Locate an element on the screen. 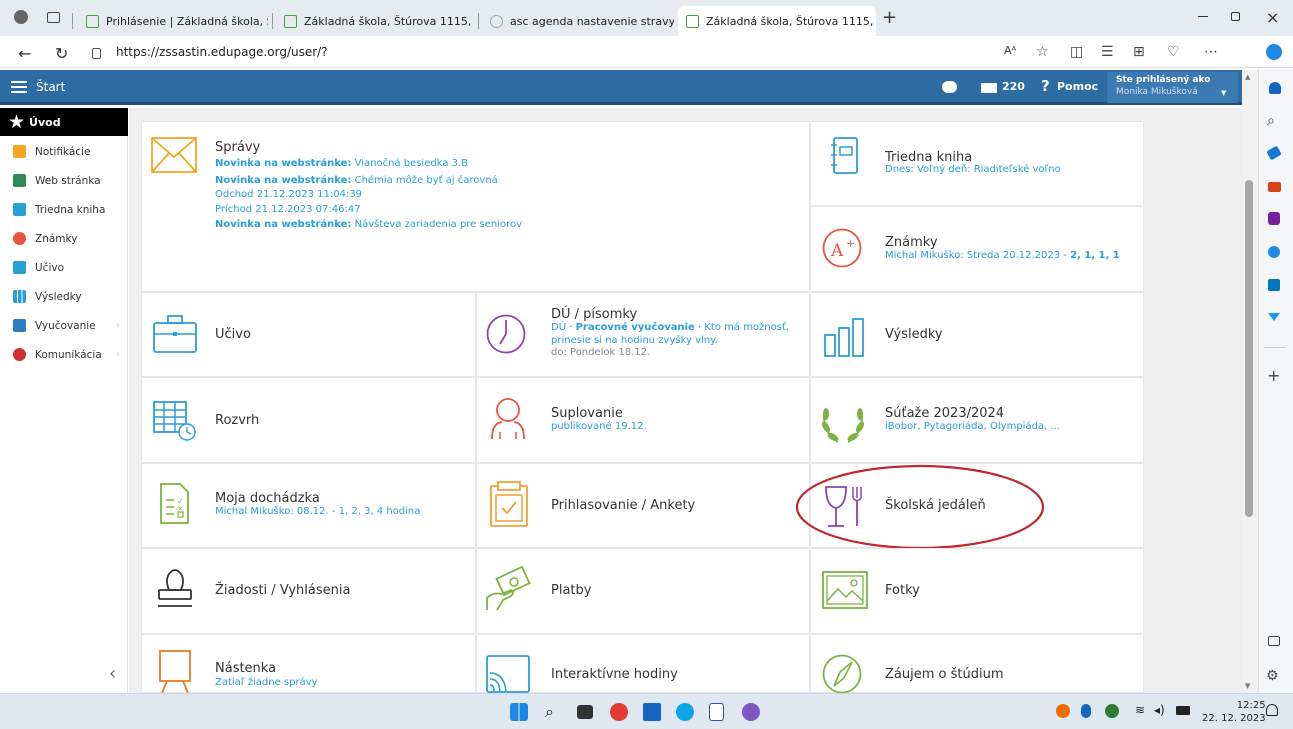  sidebar-item-notifications: Notifikácie is located at coordinates (64, 151).